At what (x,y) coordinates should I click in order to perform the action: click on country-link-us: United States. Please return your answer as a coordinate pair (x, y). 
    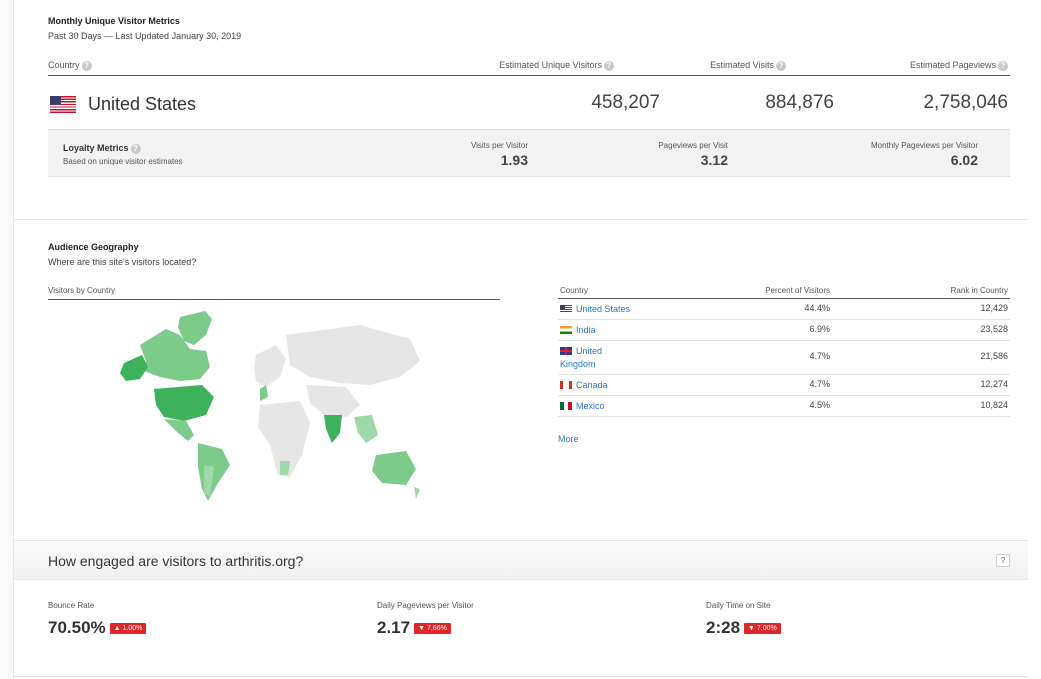
    Looking at the image, I should click on (620, 309).